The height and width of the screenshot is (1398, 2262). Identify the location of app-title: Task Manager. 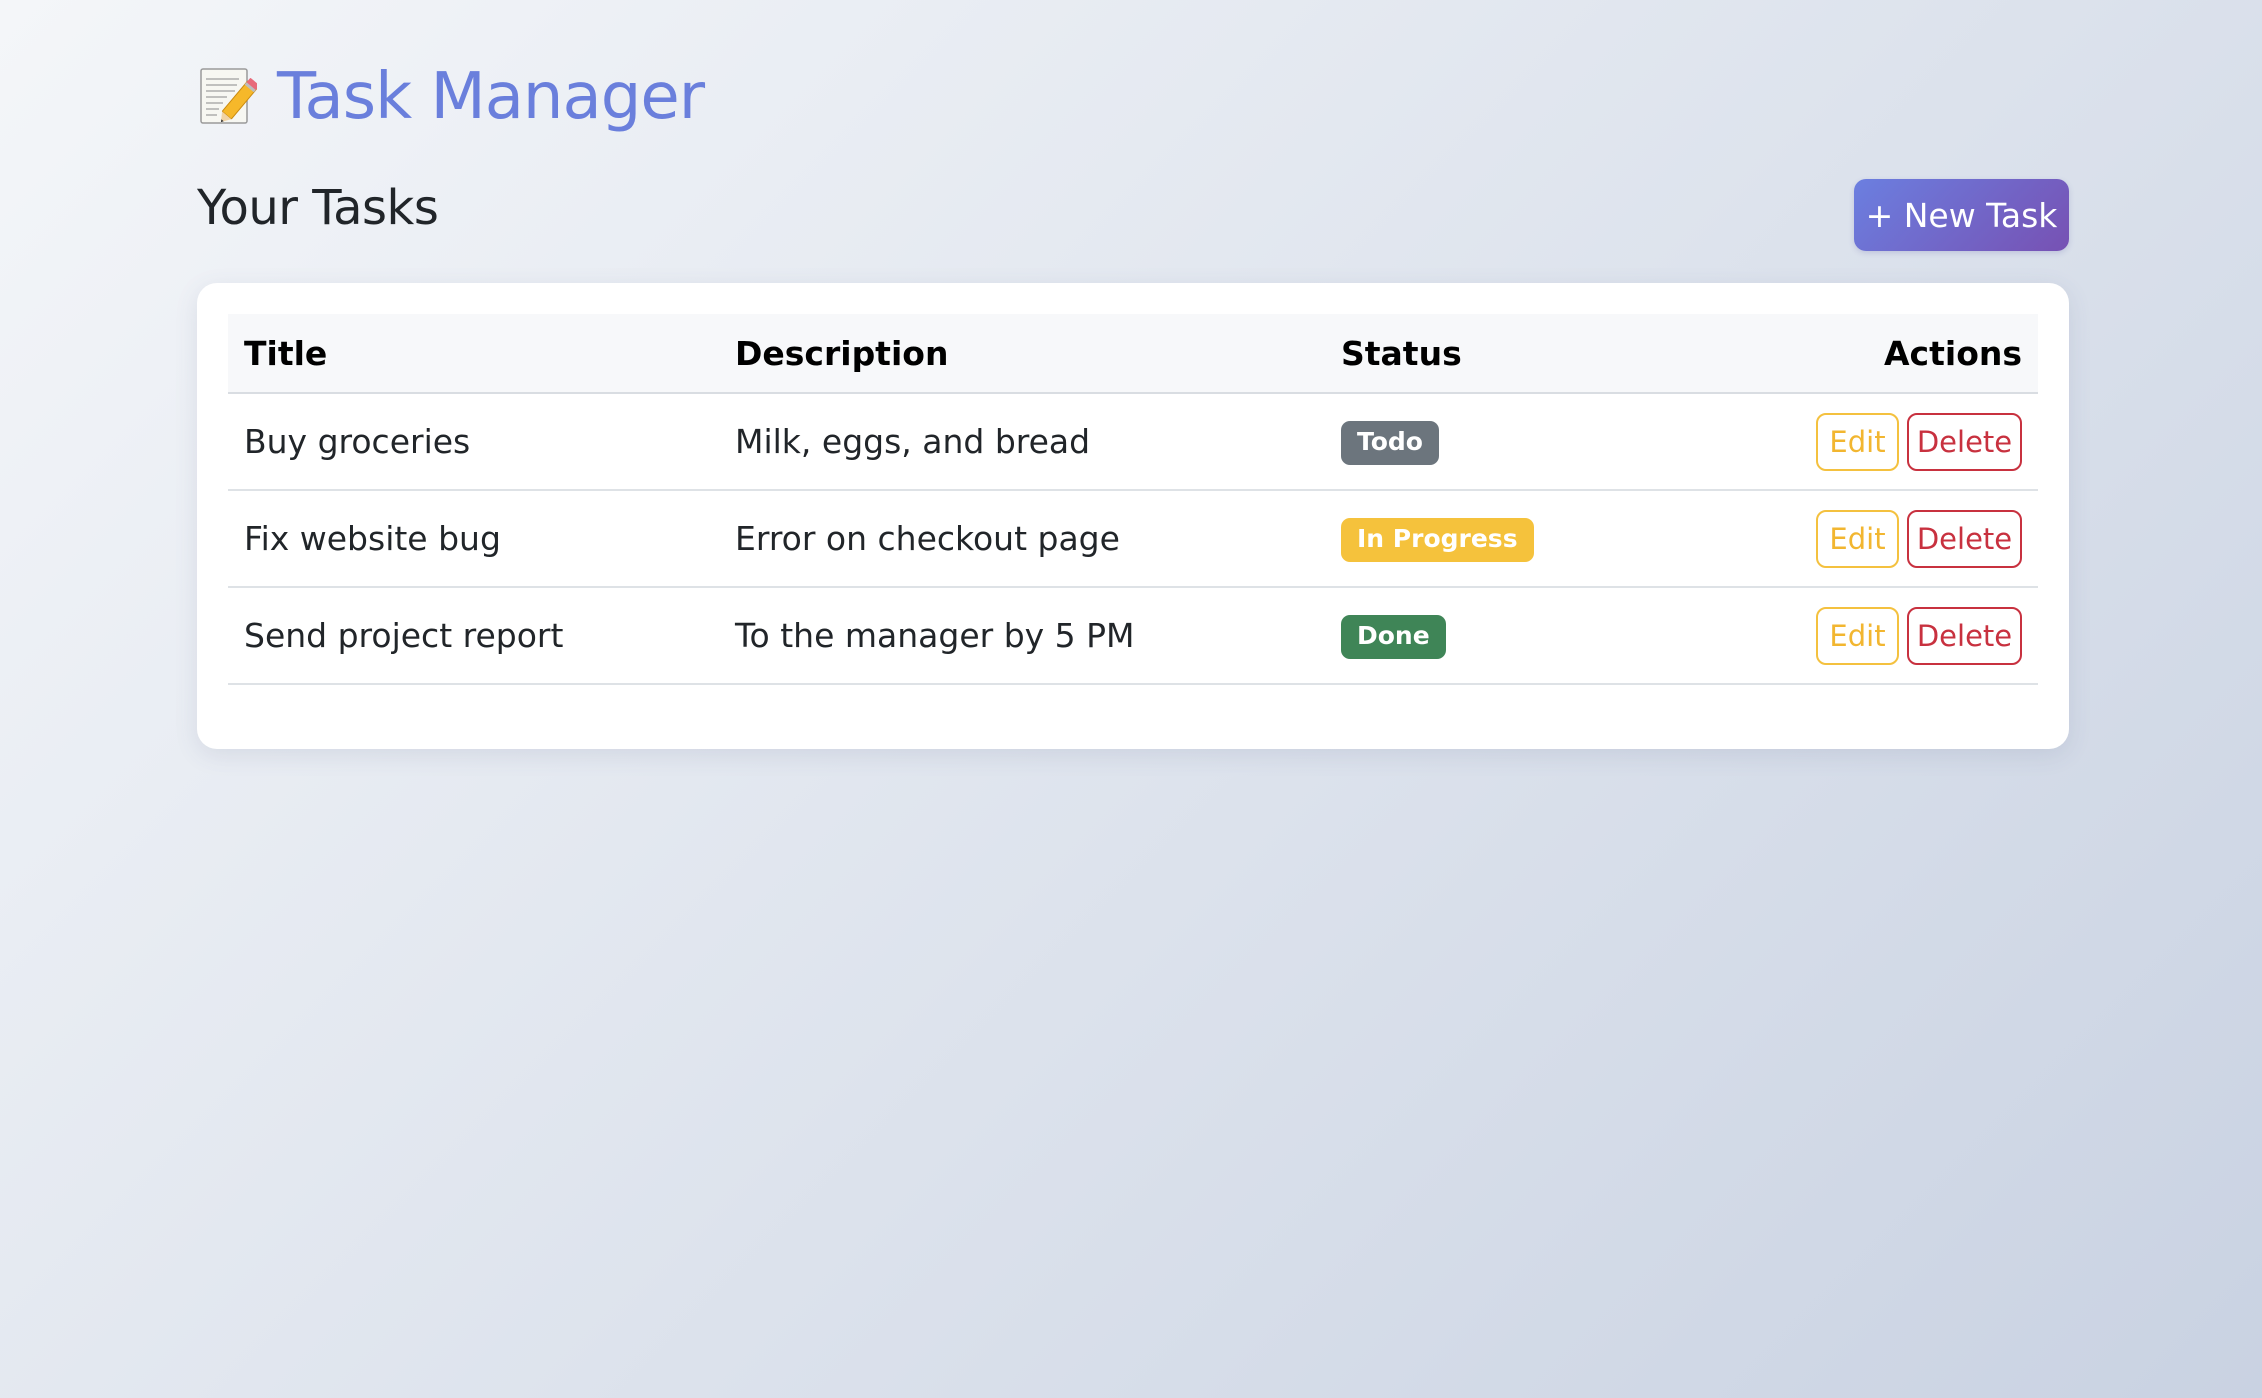
(491, 97).